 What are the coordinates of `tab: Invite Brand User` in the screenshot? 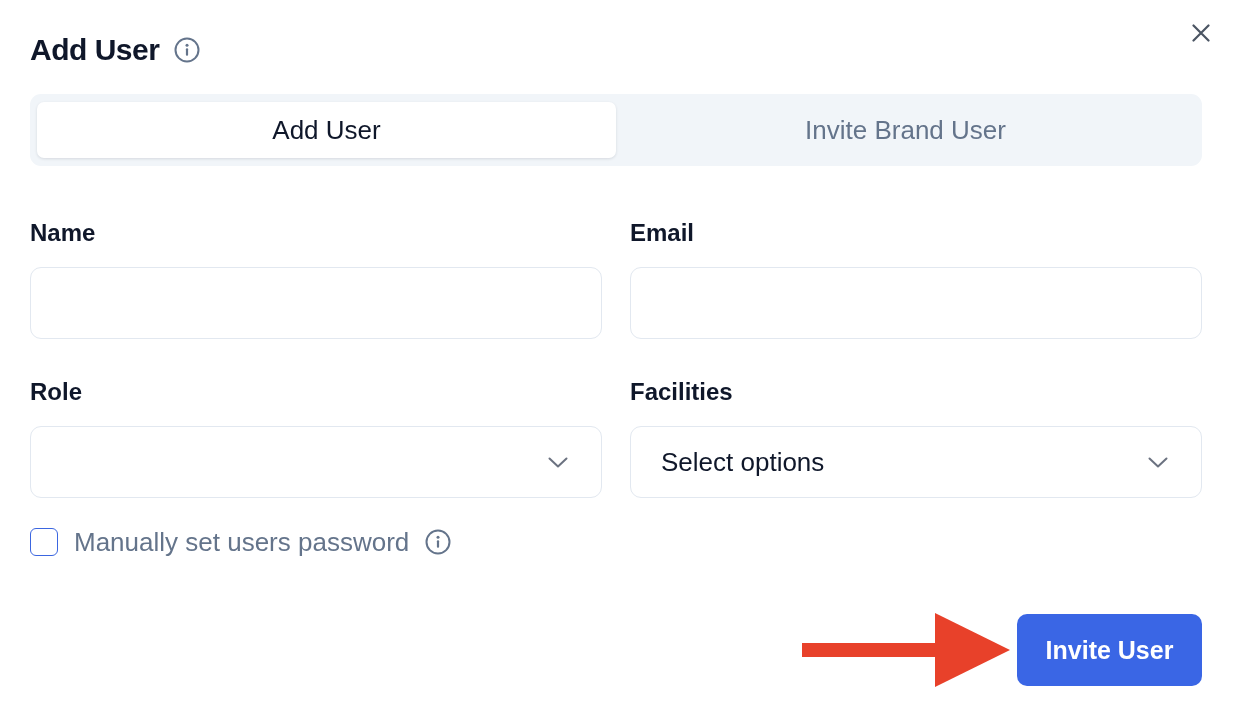 It's located at (905, 130).